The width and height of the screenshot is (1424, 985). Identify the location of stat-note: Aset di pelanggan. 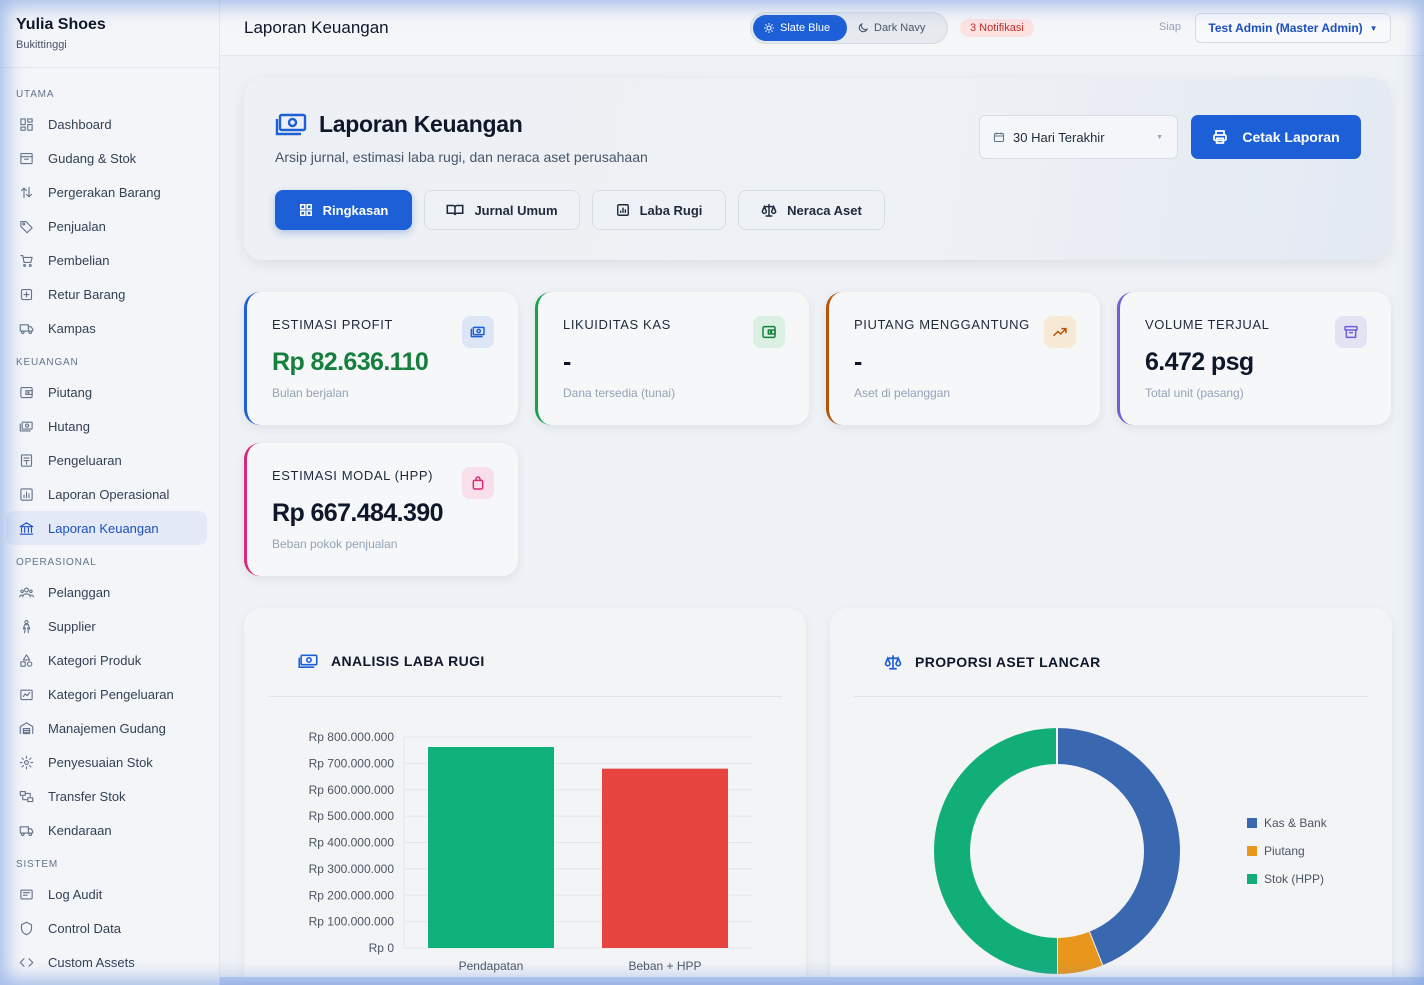
(902, 393).